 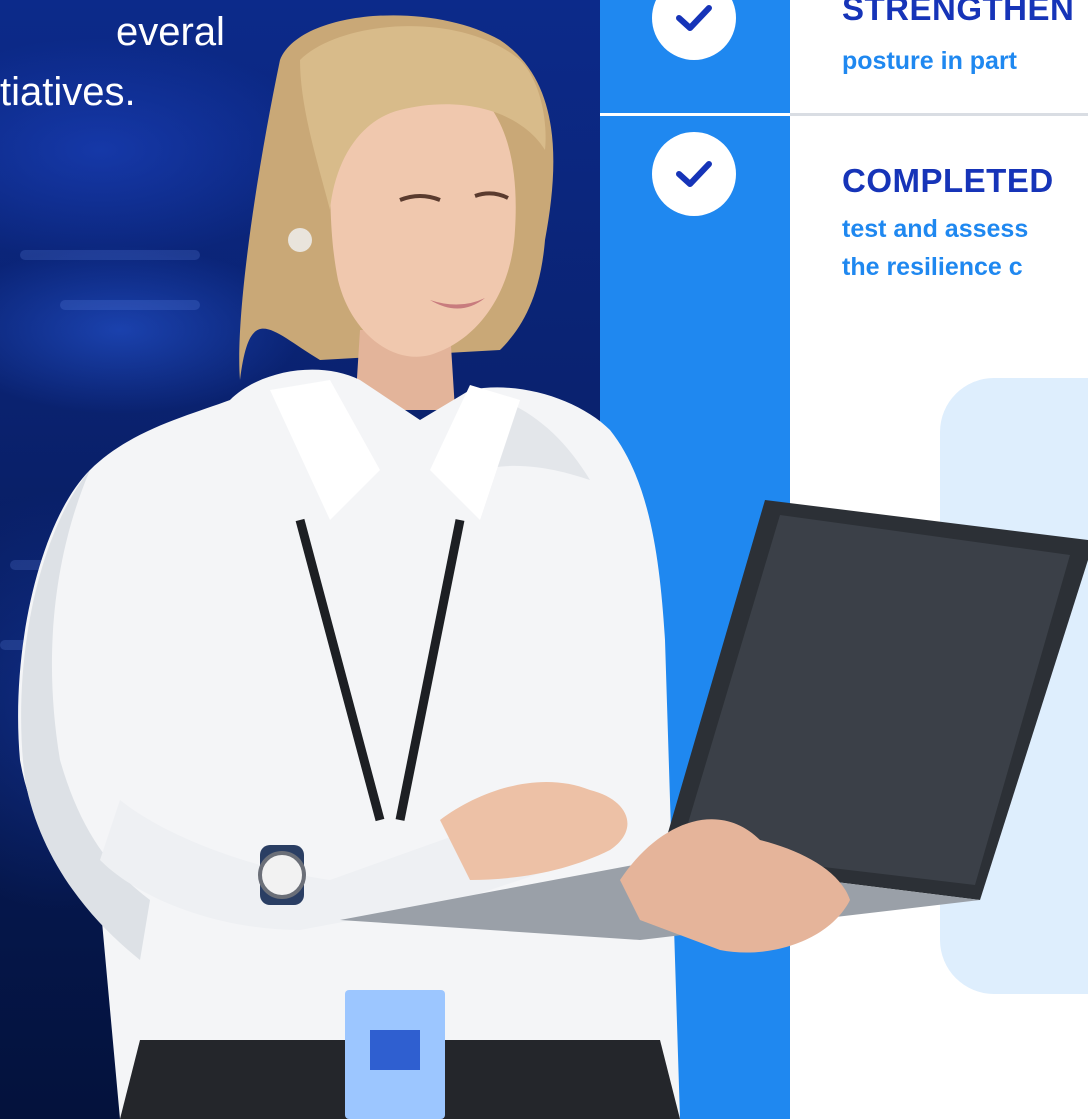 What do you see at coordinates (695, 114) in the screenshot?
I see `row-divider-highlight` at bounding box center [695, 114].